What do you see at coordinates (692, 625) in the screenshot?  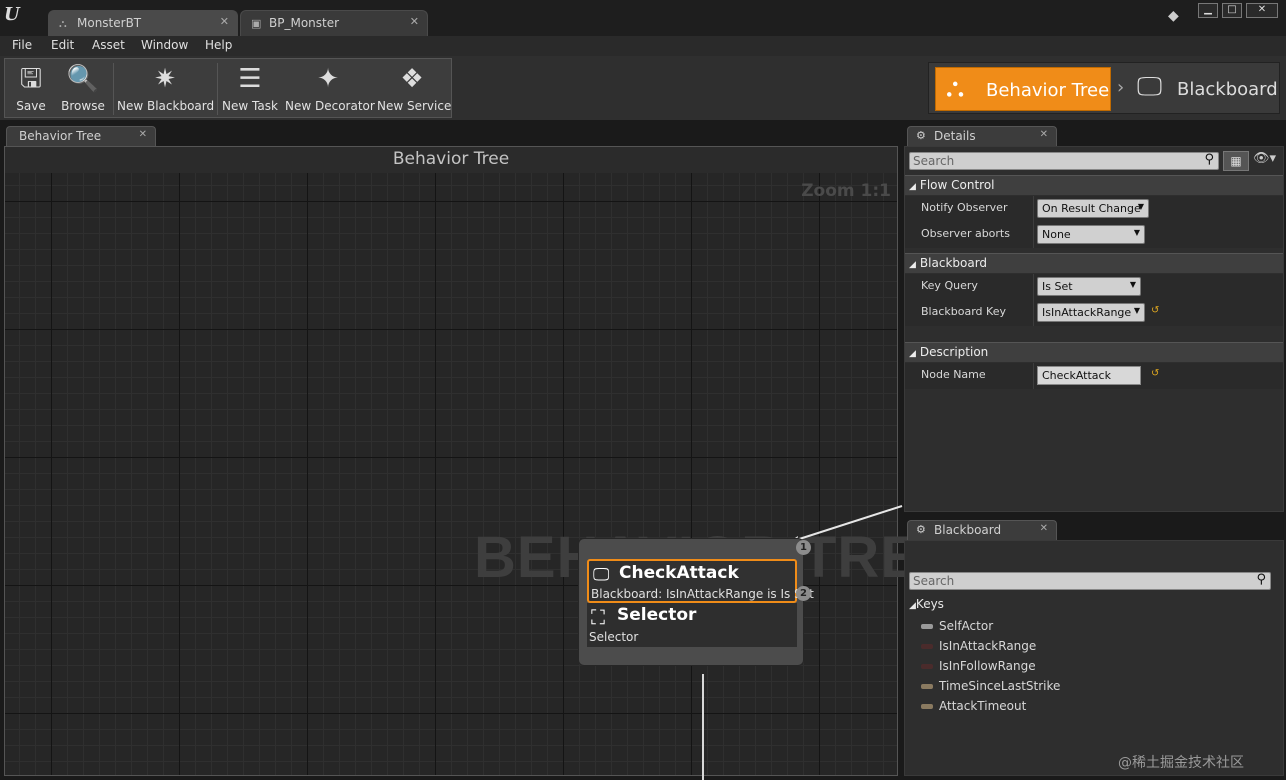 I see `composite-selector: ⛶ Selector Selector` at bounding box center [692, 625].